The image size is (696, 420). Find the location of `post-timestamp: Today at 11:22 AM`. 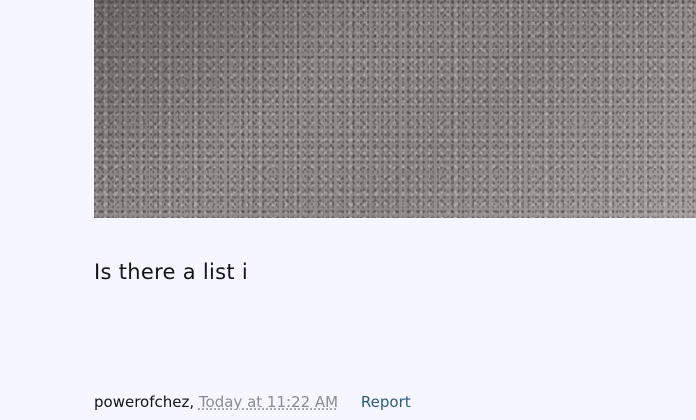

post-timestamp: Today at 11:22 AM is located at coordinates (268, 402).